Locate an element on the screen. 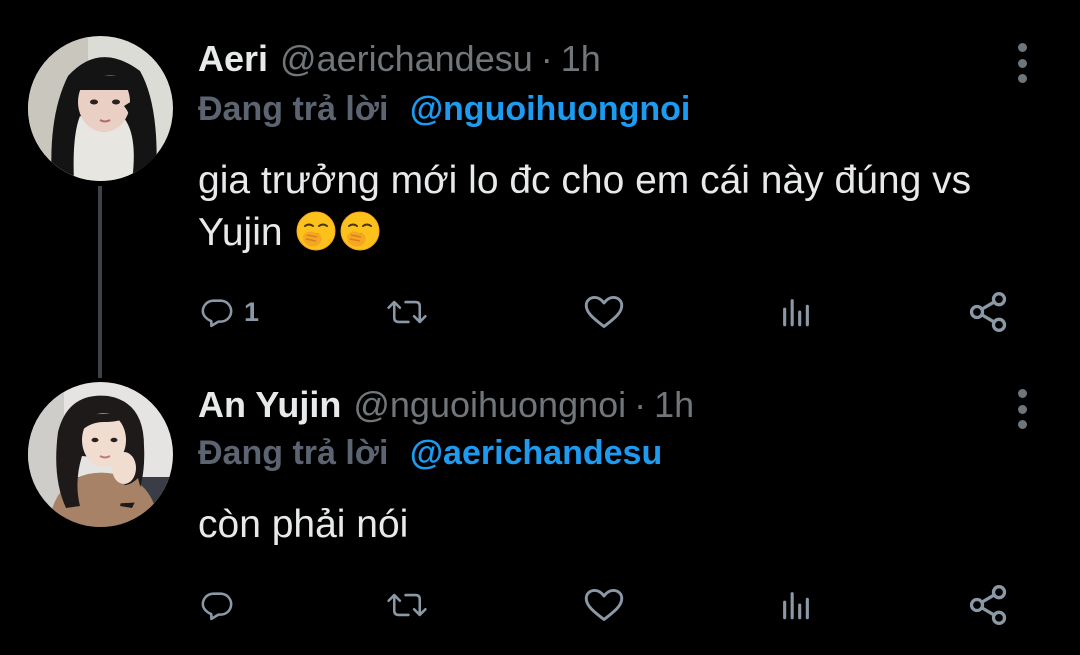 The height and width of the screenshot is (655, 1080). user-handle: @aerichandesu is located at coordinates (406, 59).